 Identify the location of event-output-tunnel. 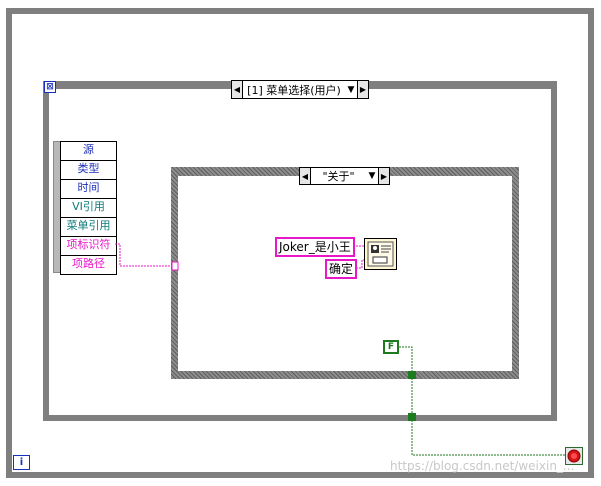
(412, 417).